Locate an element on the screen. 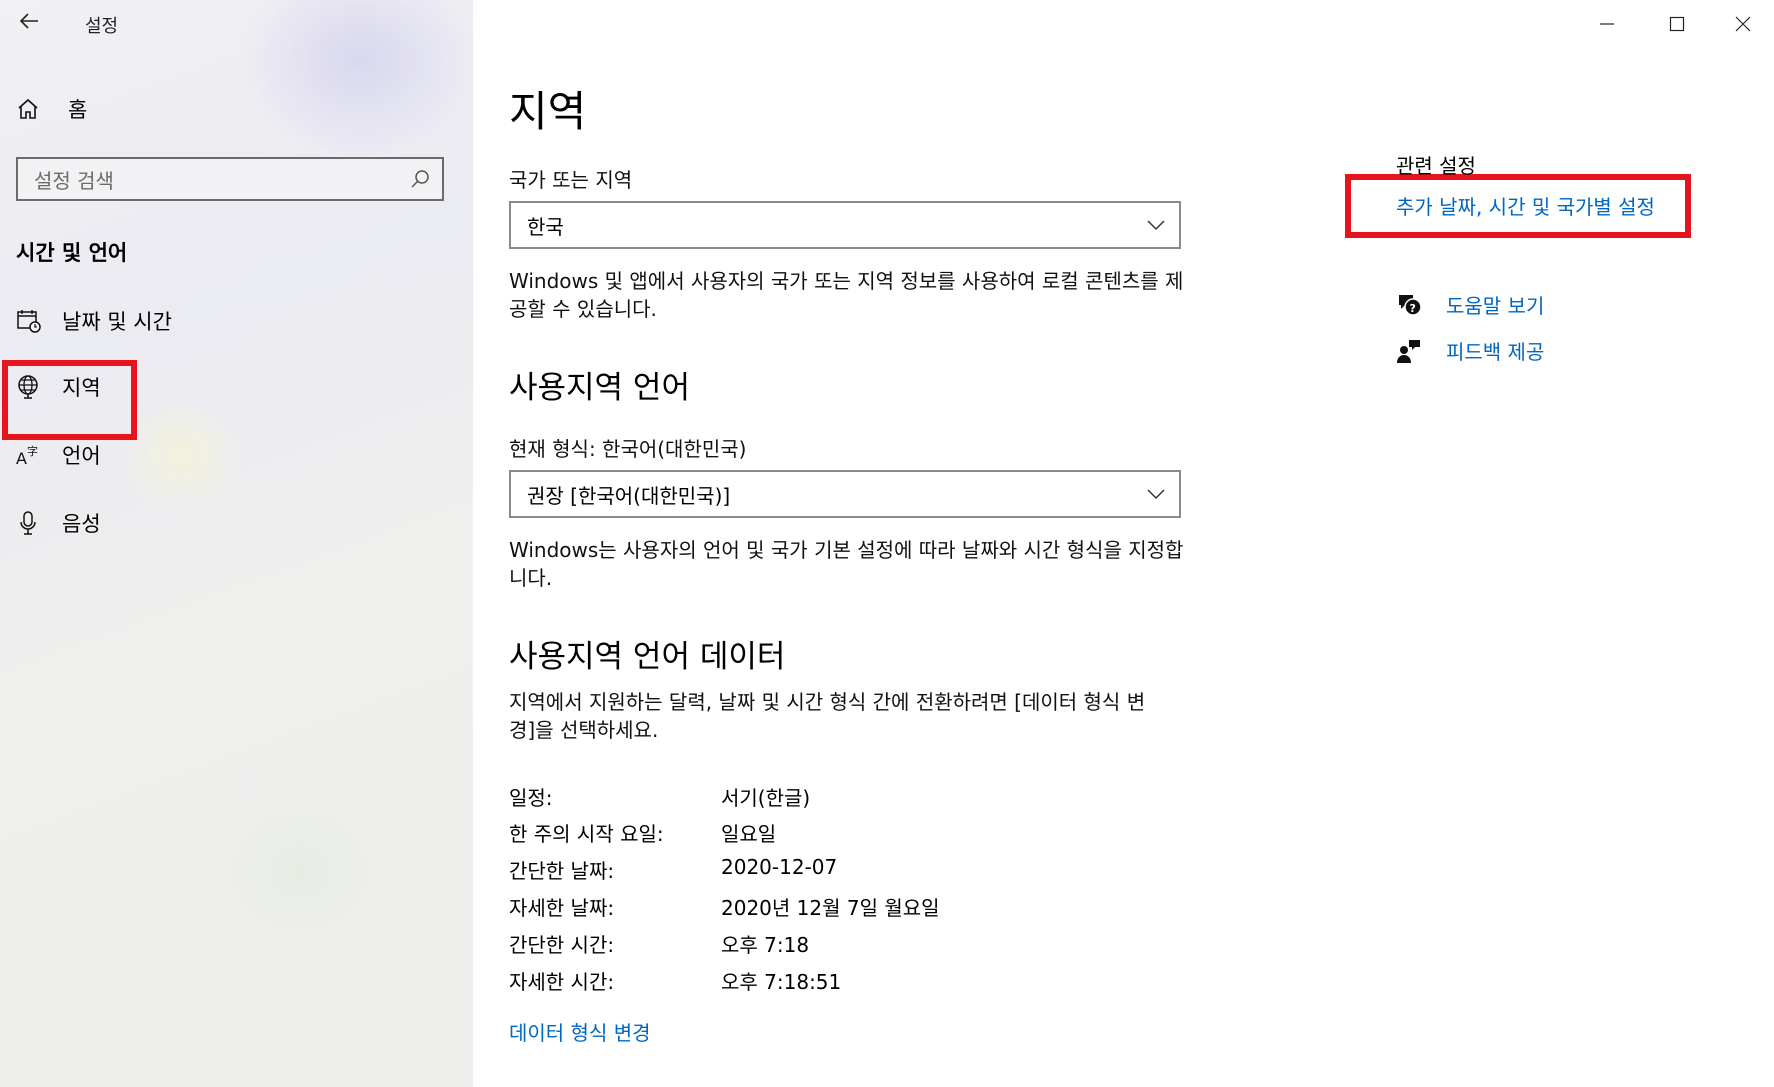  feedback-link: 피드백 제공 is located at coordinates (1470, 350).